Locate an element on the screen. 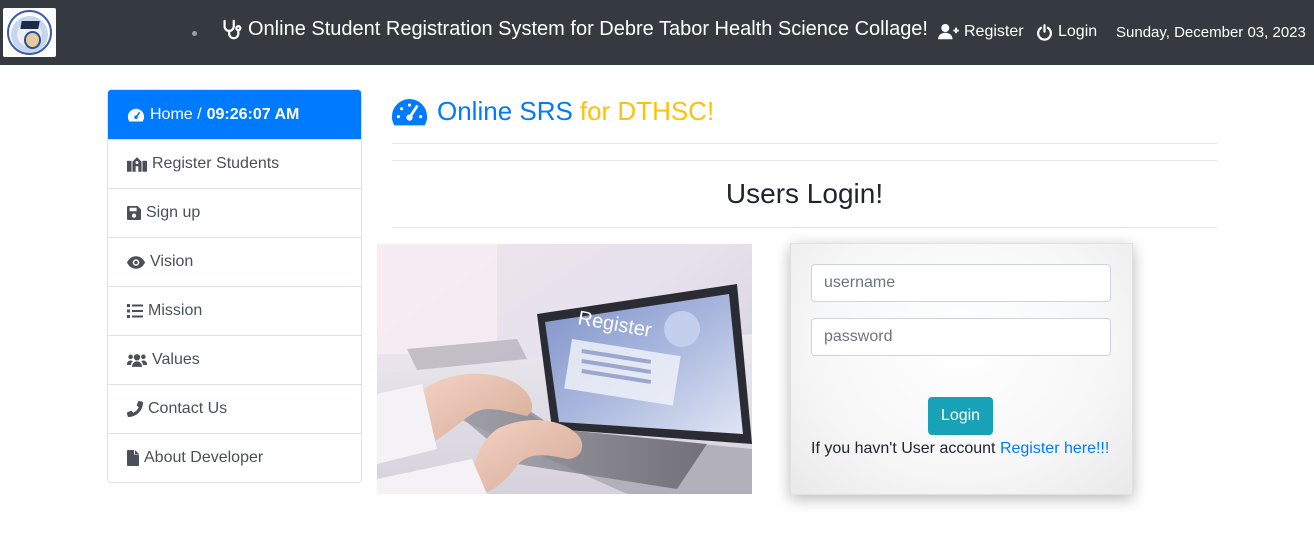  college-seal-icon is located at coordinates (29, 32).